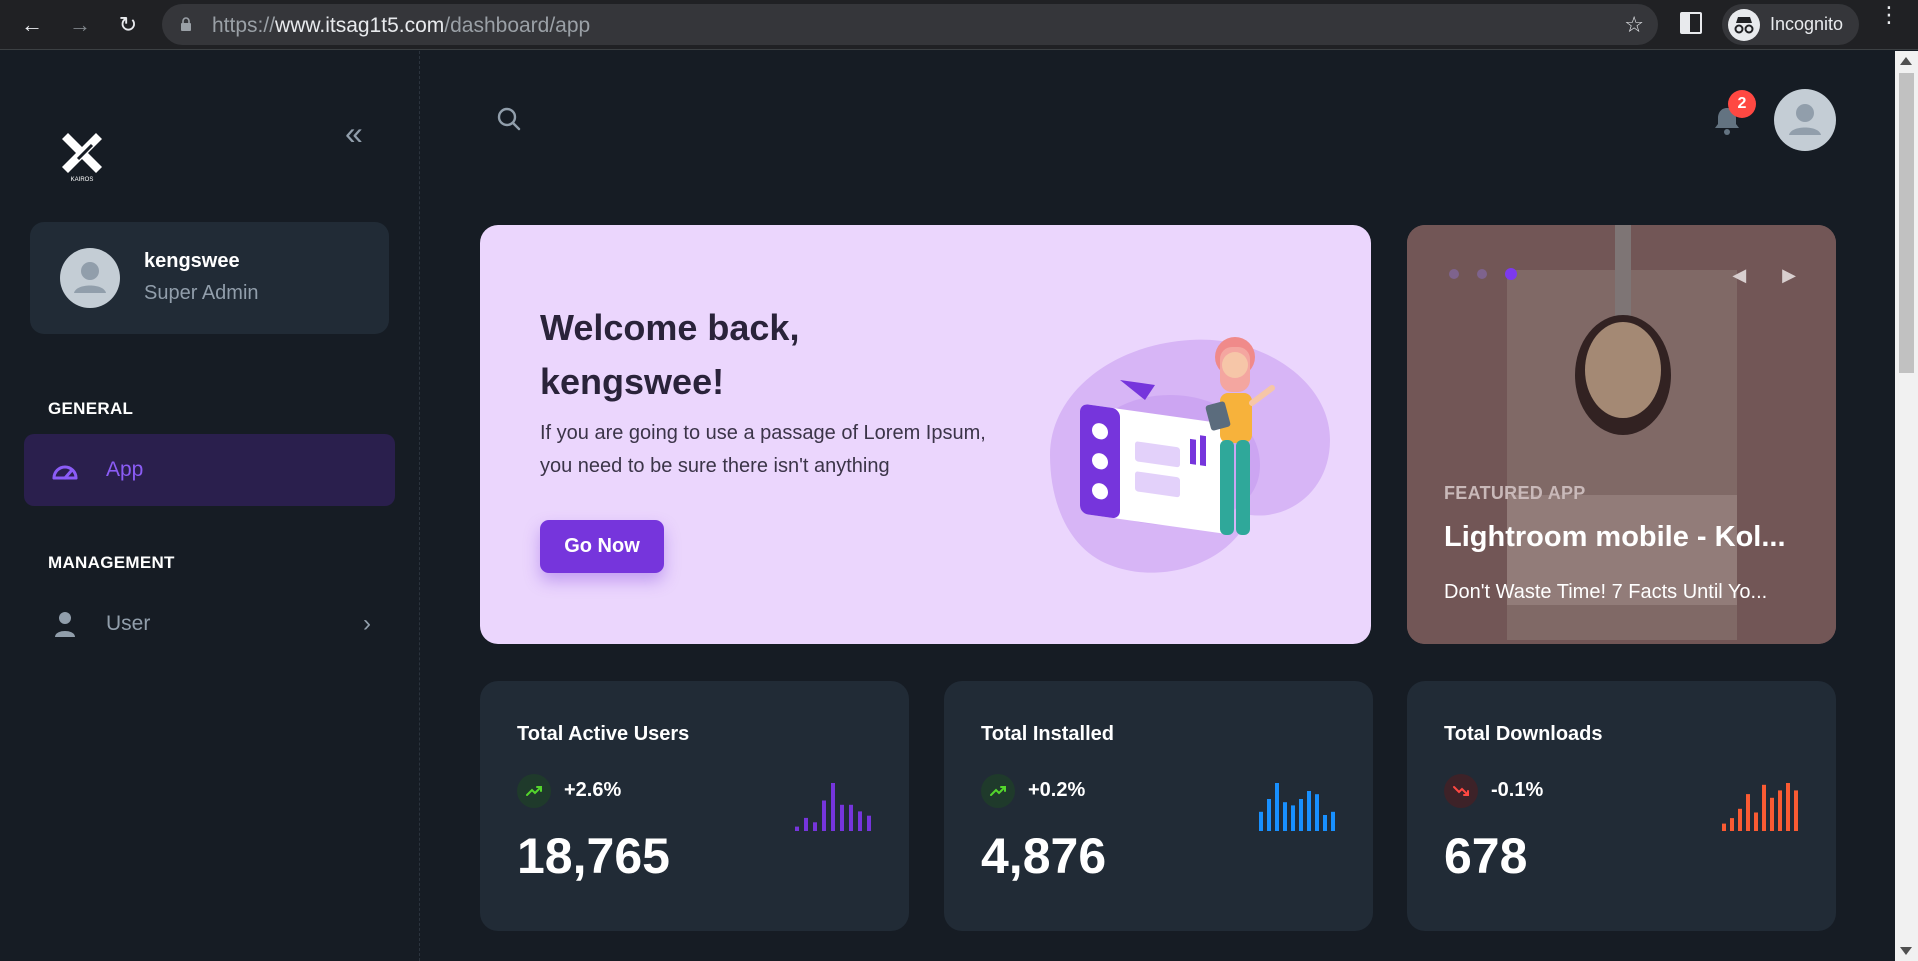 The height and width of the screenshot is (961, 1918). Describe the element at coordinates (1517, 790) in the screenshot. I see `stat-percent: -0.1%` at that location.